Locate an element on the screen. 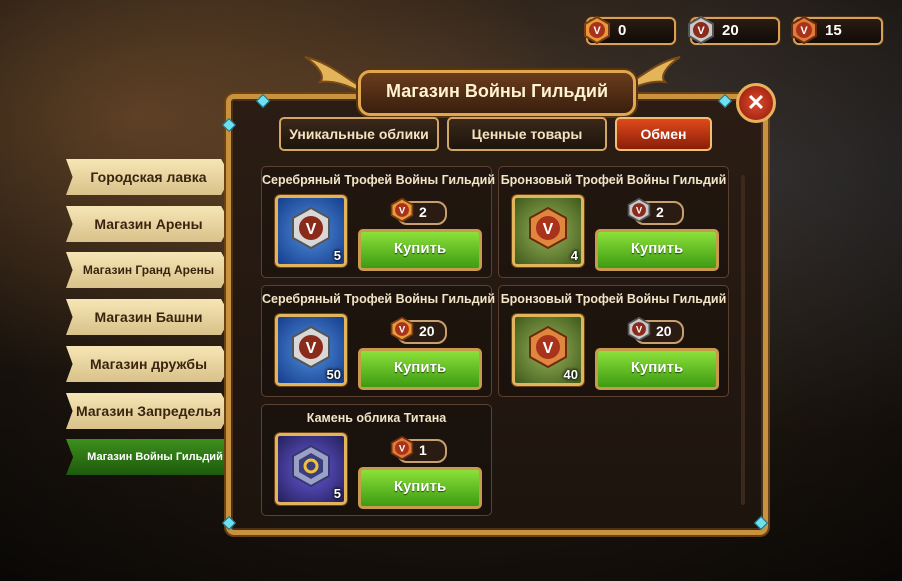  tab-valuable-goods: Ценные товары is located at coordinates (527, 134).